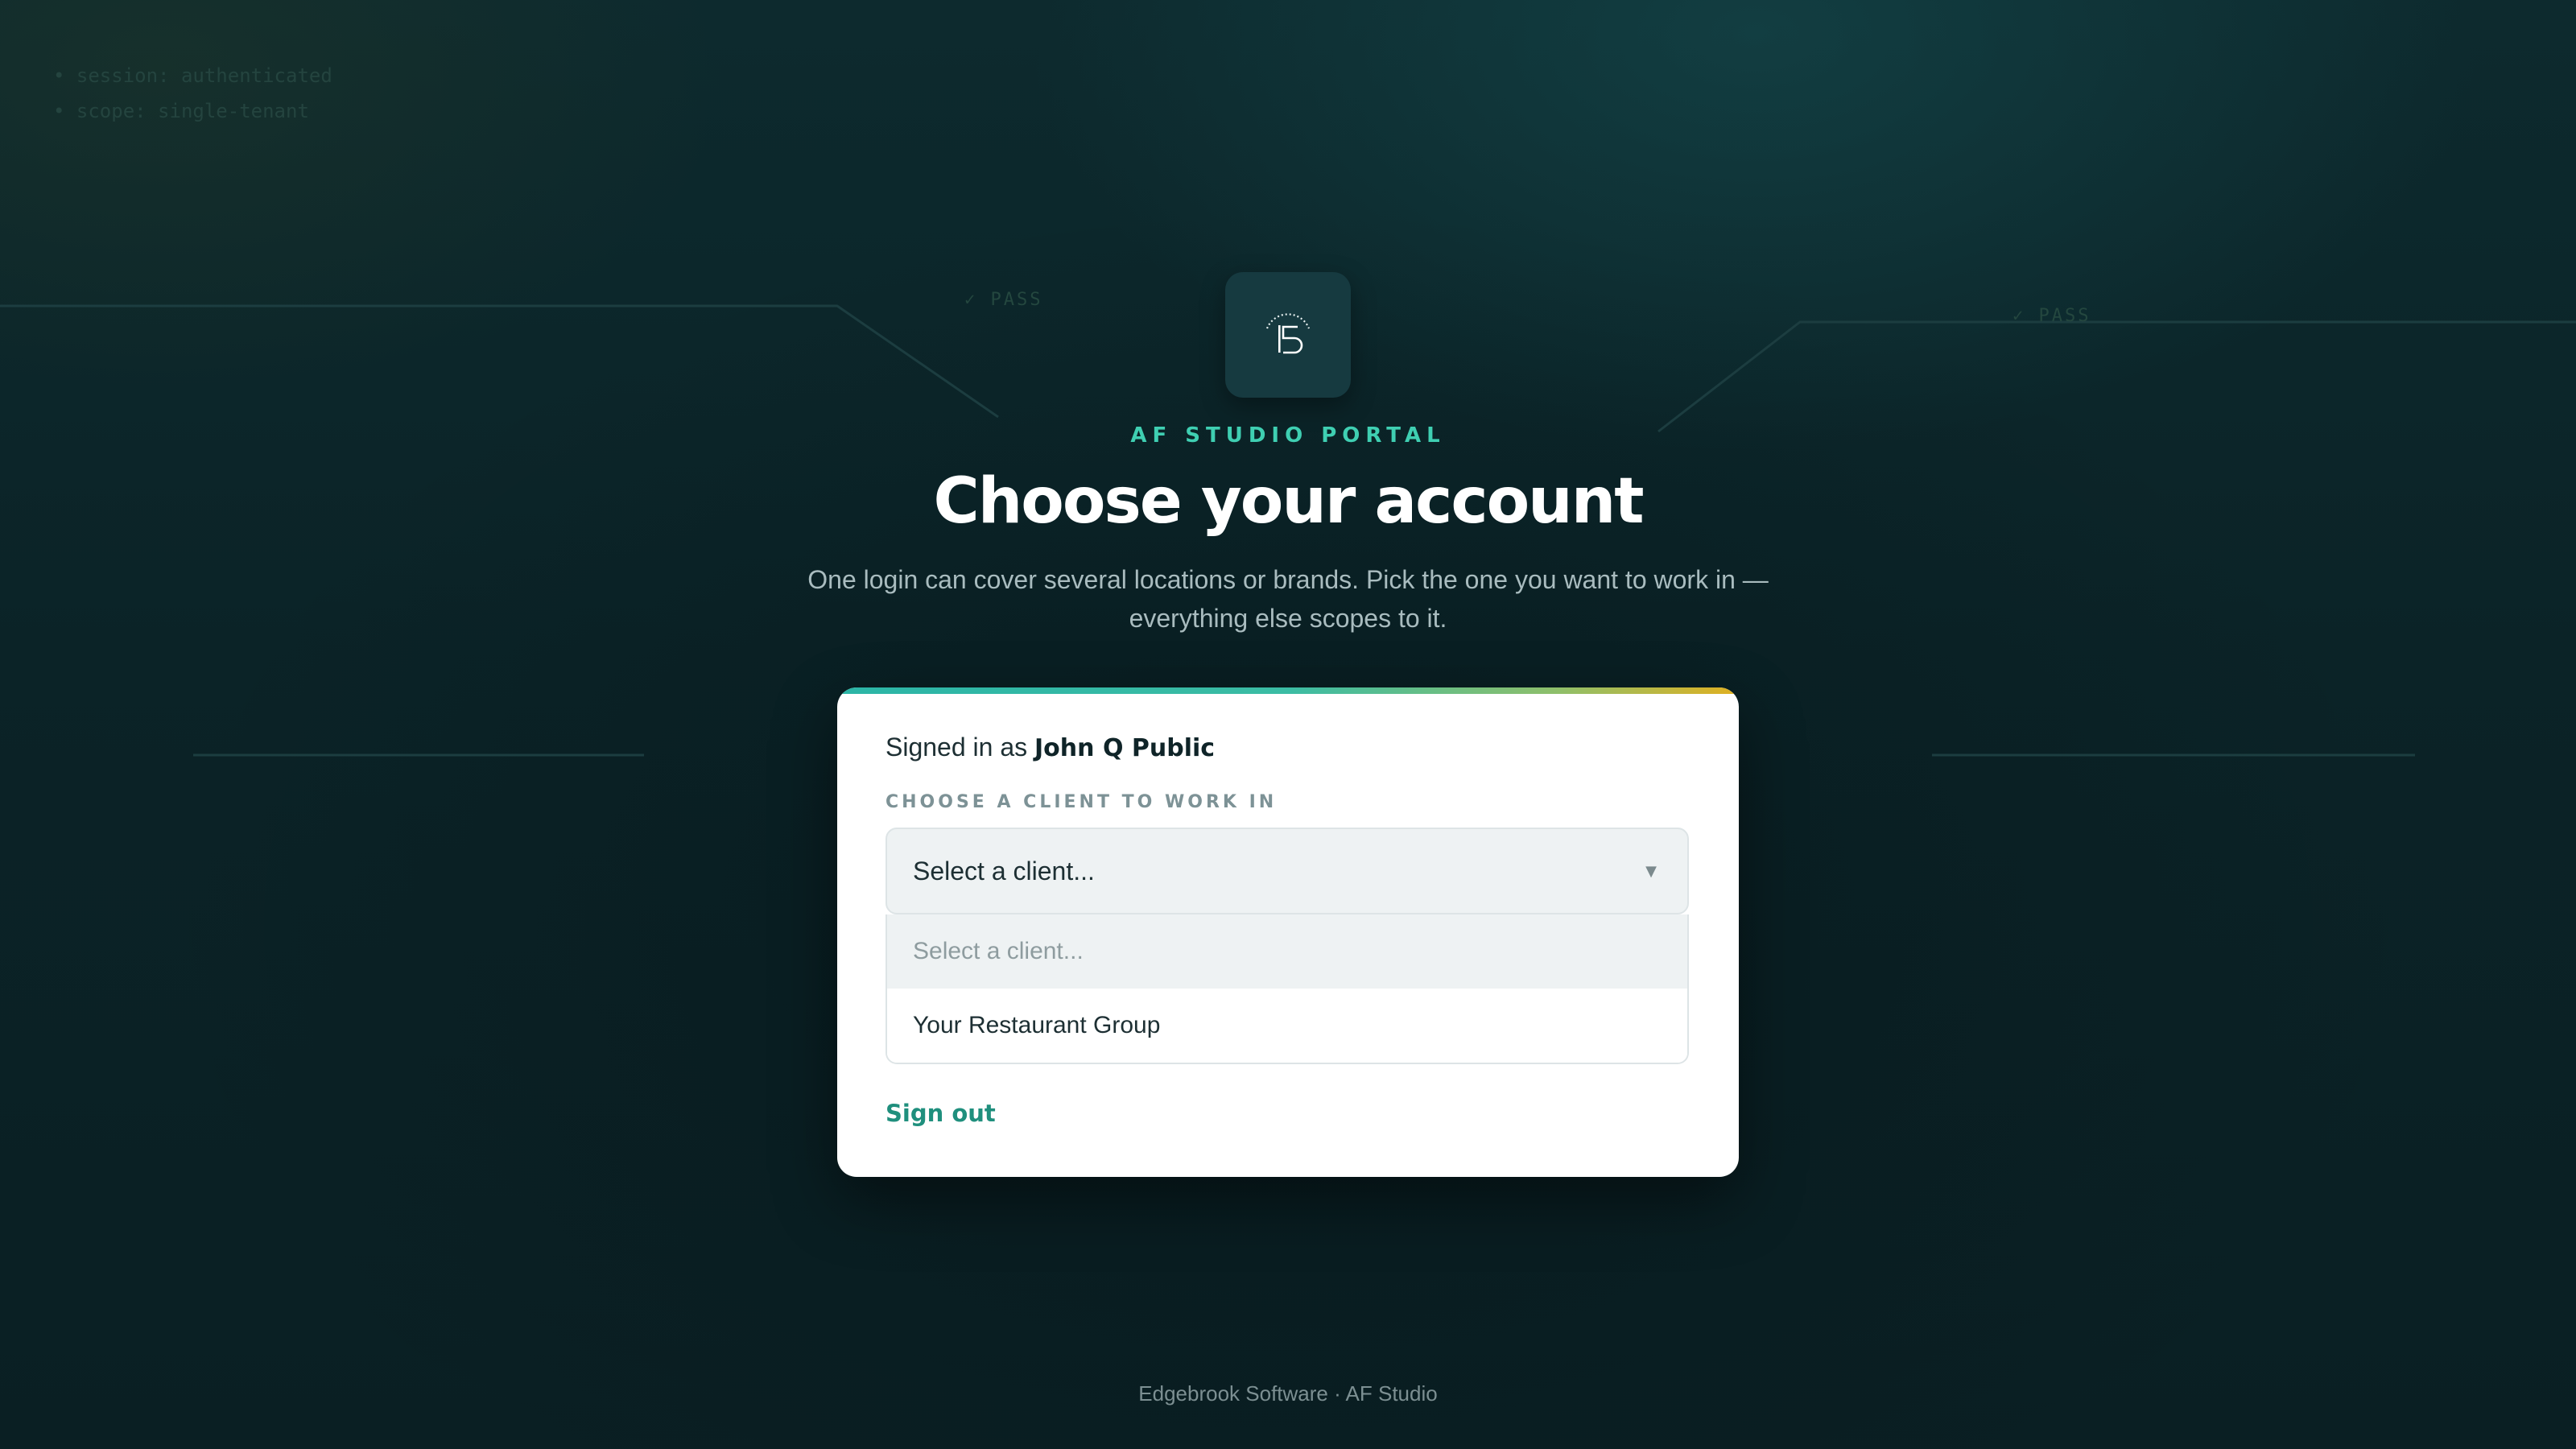  What do you see at coordinates (1288, 501) in the screenshot?
I see `page-title: Choose your account` at bounding box center [1288, 501].